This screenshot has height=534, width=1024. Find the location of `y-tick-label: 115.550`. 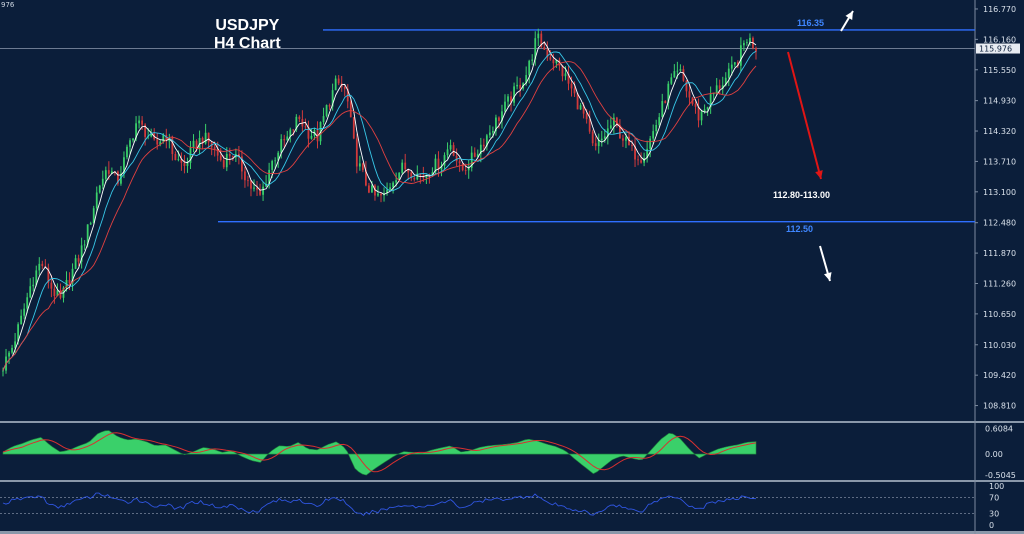

y-tick-label: 115.550 is located at coordinates (999, 70).